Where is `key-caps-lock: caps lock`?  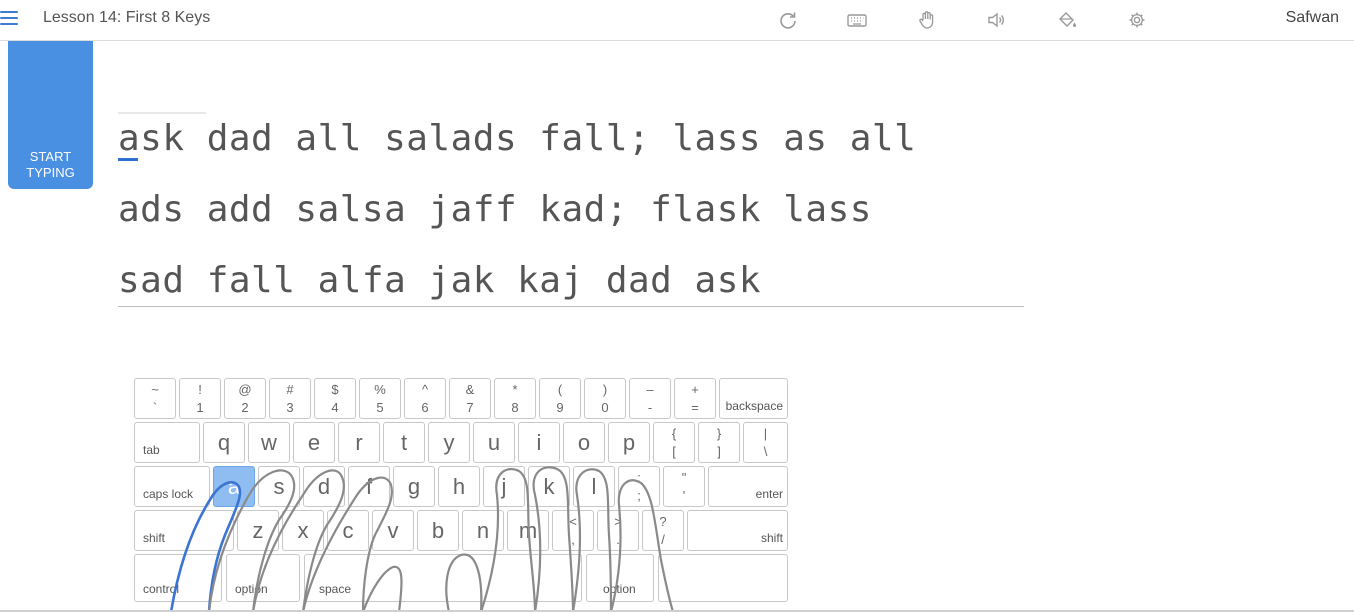
key-caps-lock: caps lock is located at coordinates (172, 486).